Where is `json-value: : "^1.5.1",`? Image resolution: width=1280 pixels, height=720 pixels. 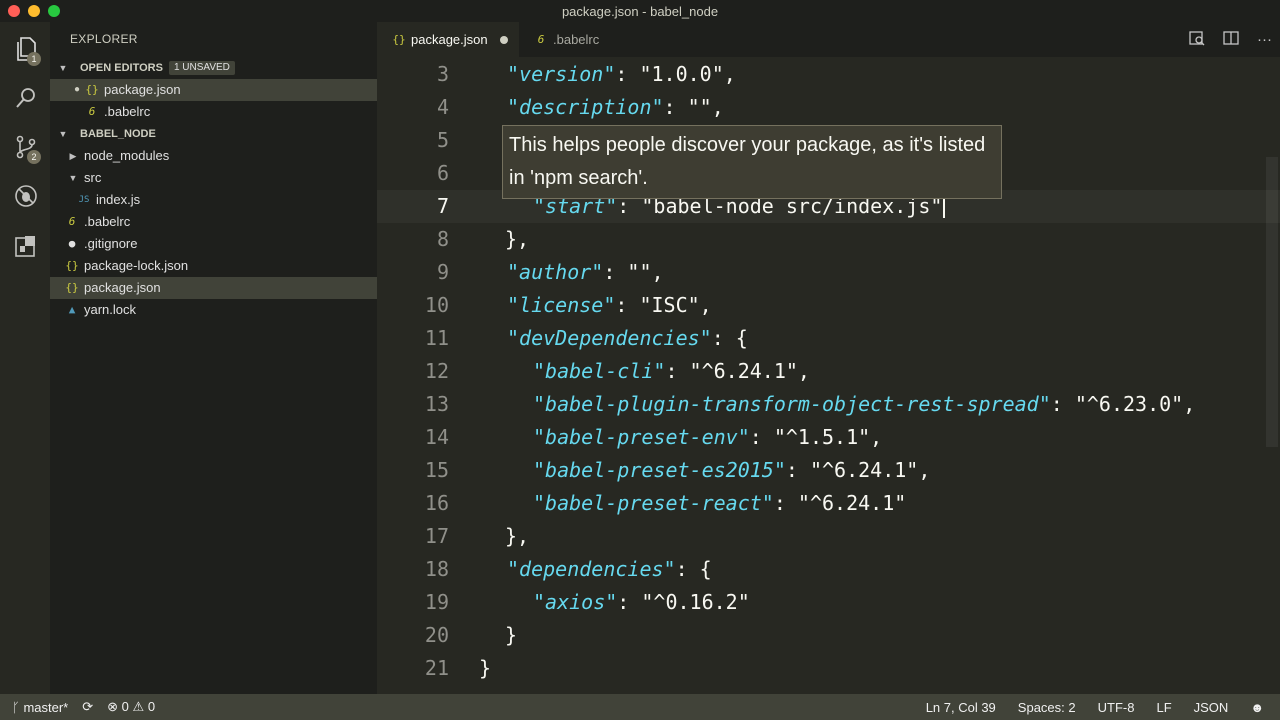
json-value: : "^1.5.1", is located at coordinates (816, 437).